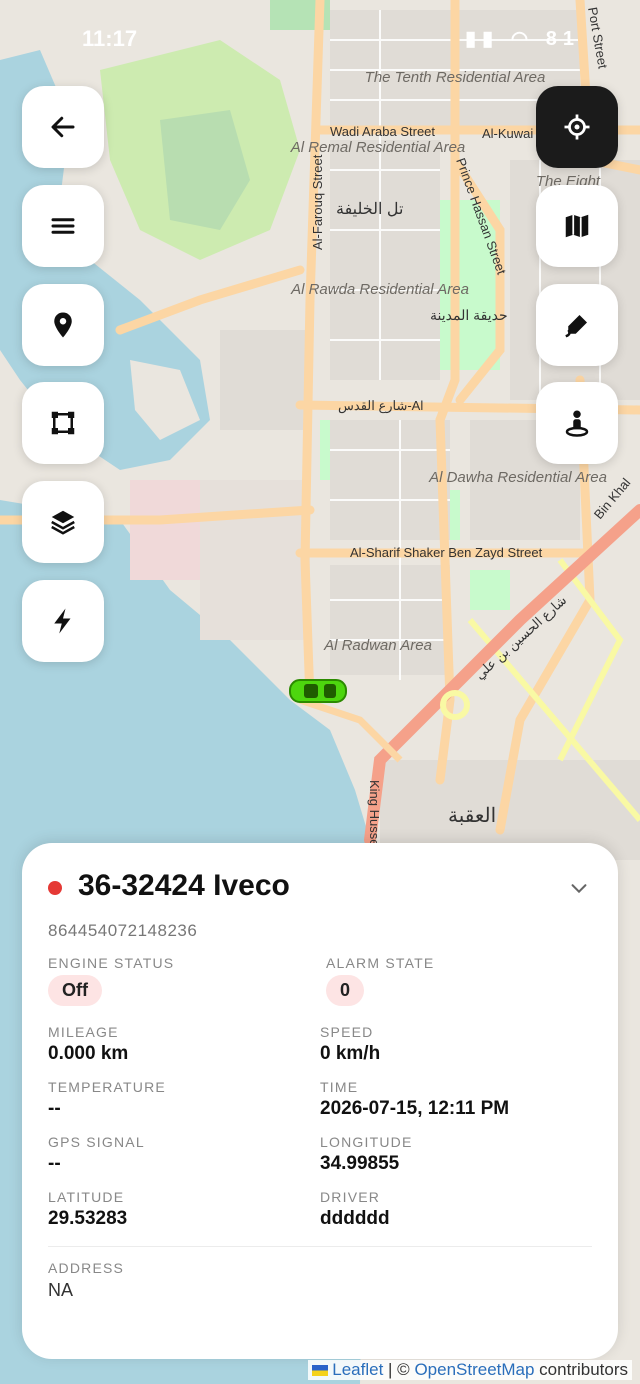 Image resolution: width=640 pixels, height=1384 pixels. What do you see at coordinates (317, 202) in the screenshot?
I see `map-label-al-farouq: Al-Farouq Street` at bounding box center [317, 202].